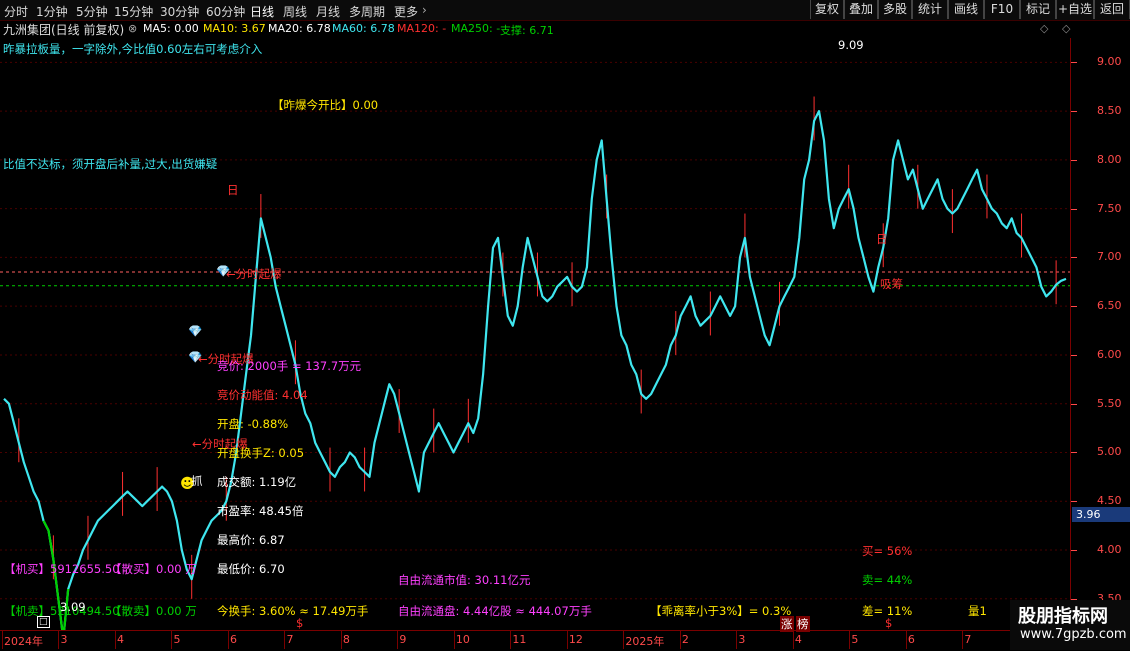 Image resolution: width=1130 pixels, height=651 pixels. What do you see at coordinates (851, 45) in the screenshot?
I see `annotation-max-price: 9.09` at bounding box center [851, 45].